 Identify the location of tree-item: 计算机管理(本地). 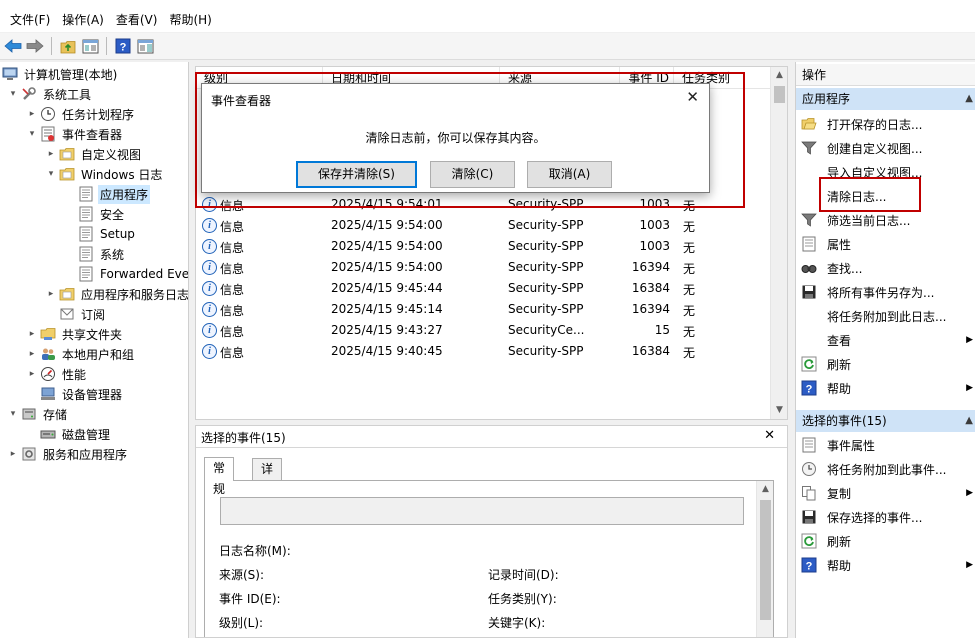
(60, 74).